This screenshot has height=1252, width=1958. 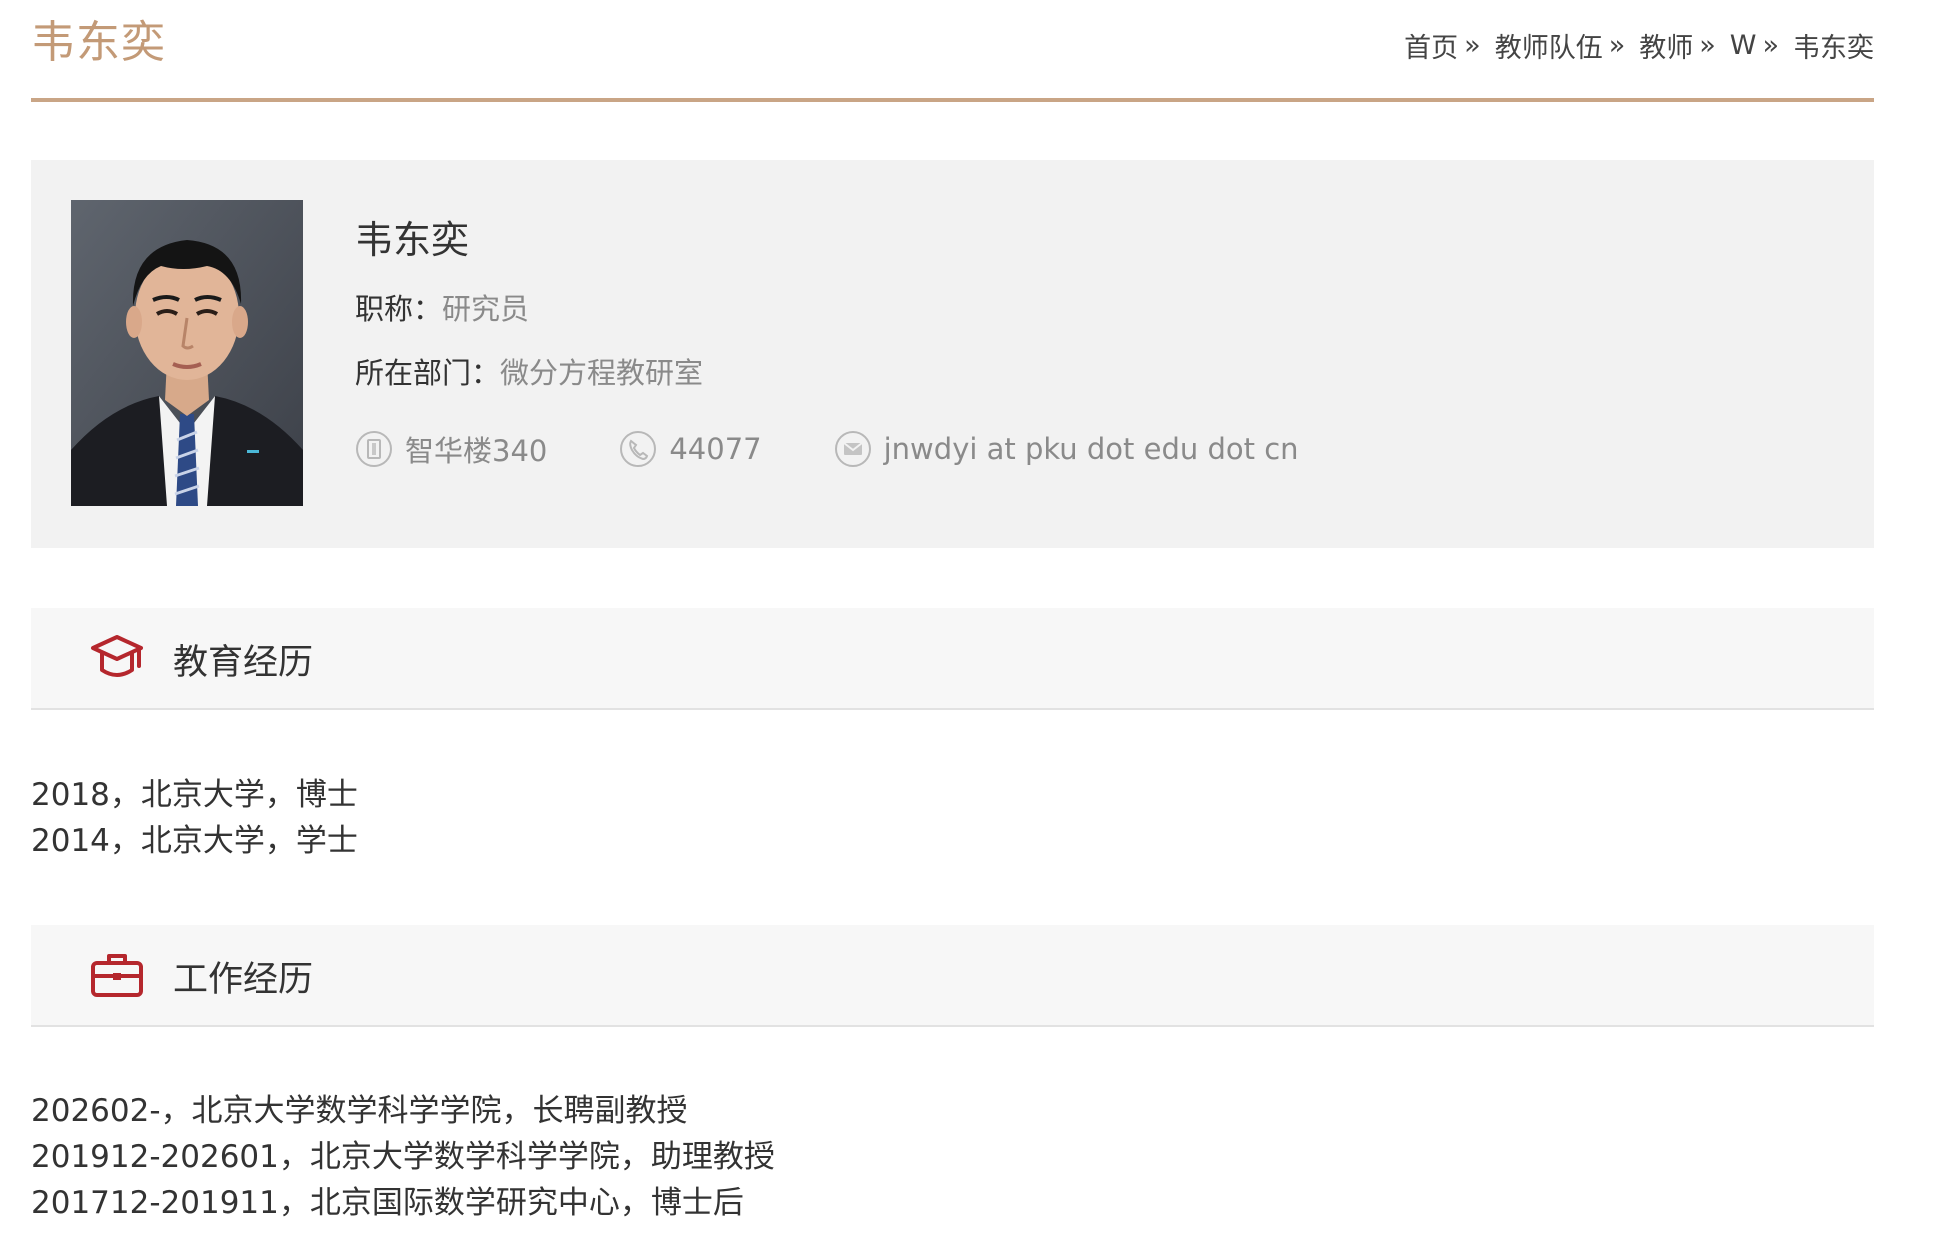 What do you see at coordinates (194, 818) in the screenshot?
I see `education-list: 2018，北京大学，博士 2014，北京大学，学士` at bounding box center [194, 818].